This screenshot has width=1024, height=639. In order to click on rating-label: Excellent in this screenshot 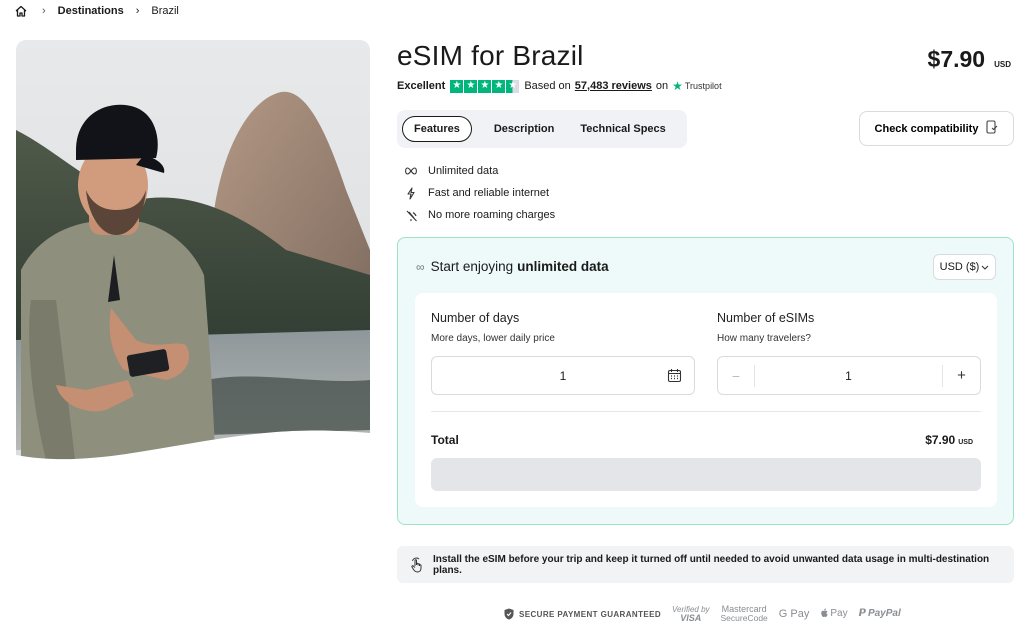, I will do `click(421, 86)`.